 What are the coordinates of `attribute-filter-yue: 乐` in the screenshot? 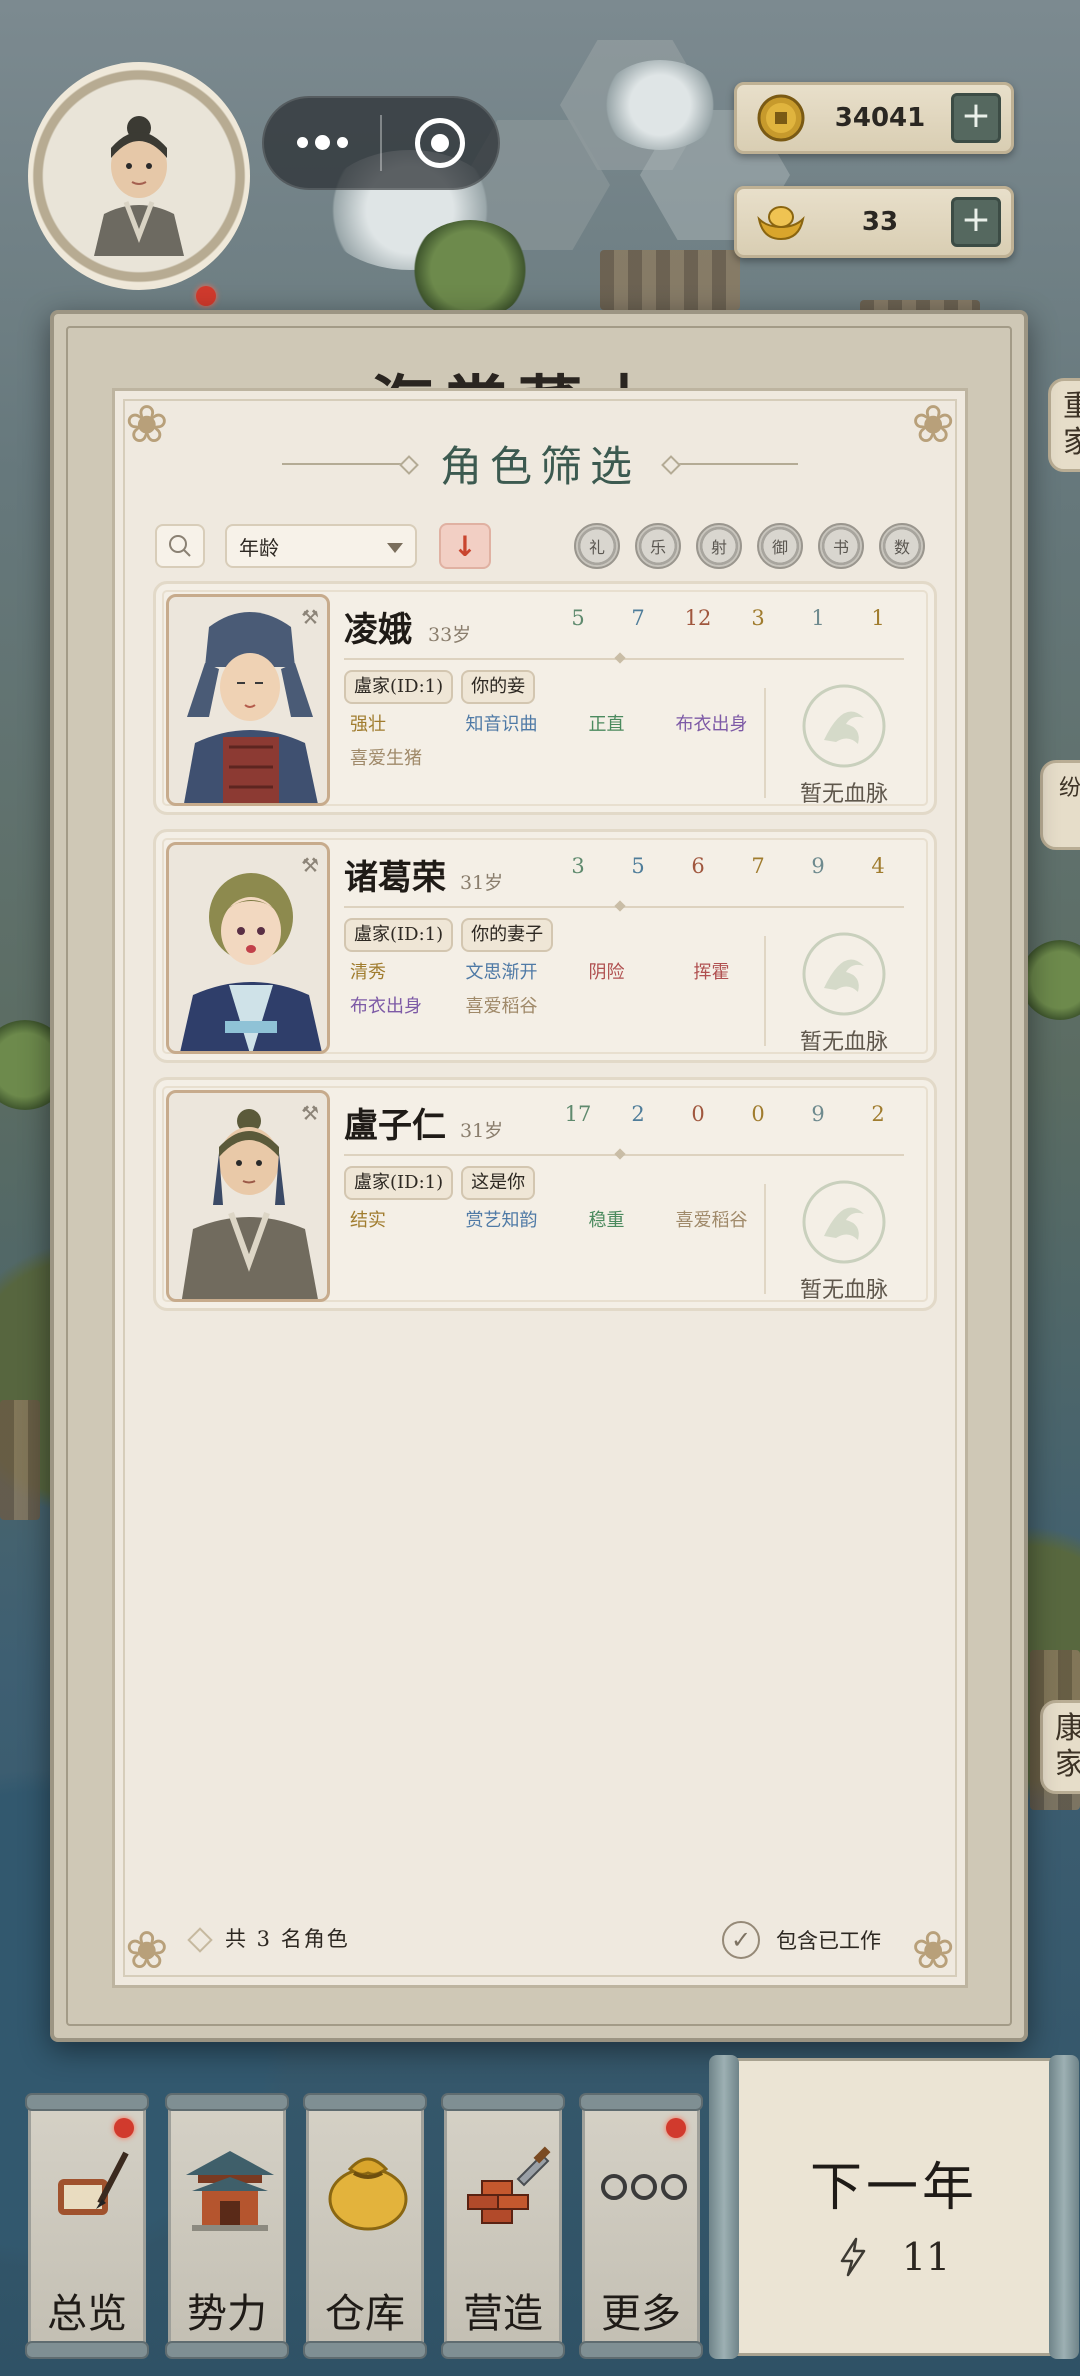 It's located at (658, 546).